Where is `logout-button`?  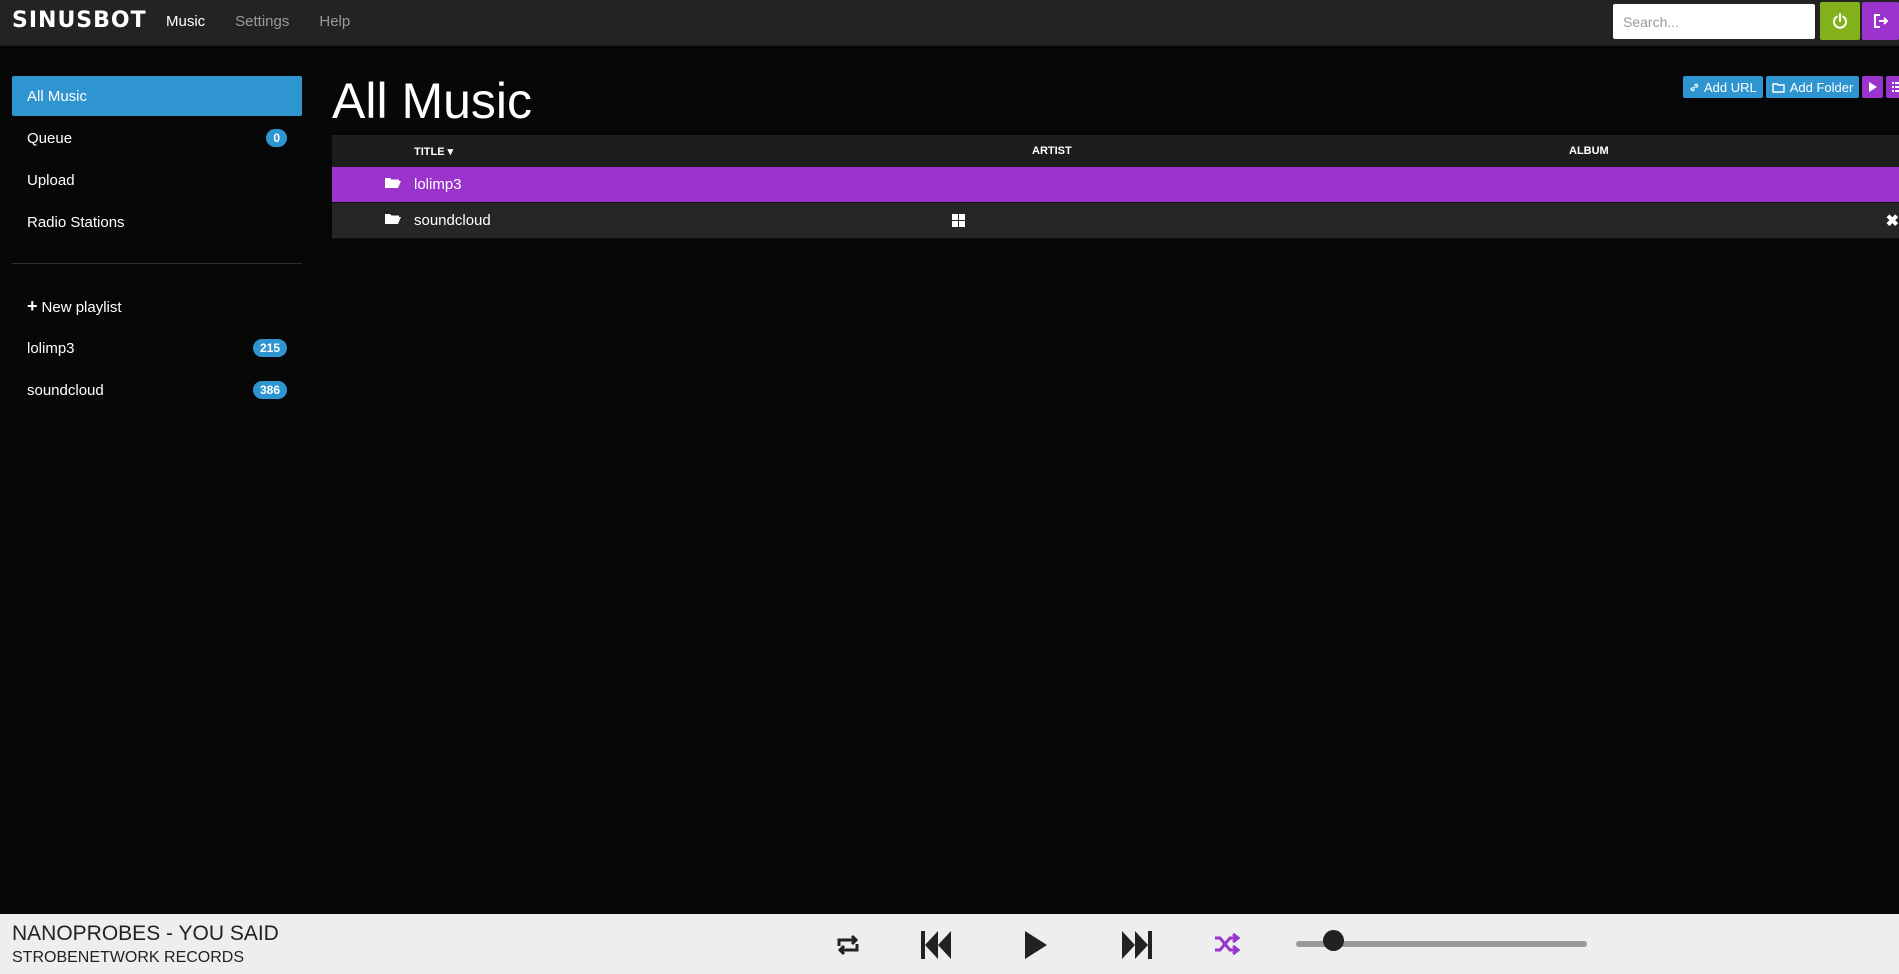
logout-button is located at coordinates (1880, 21).